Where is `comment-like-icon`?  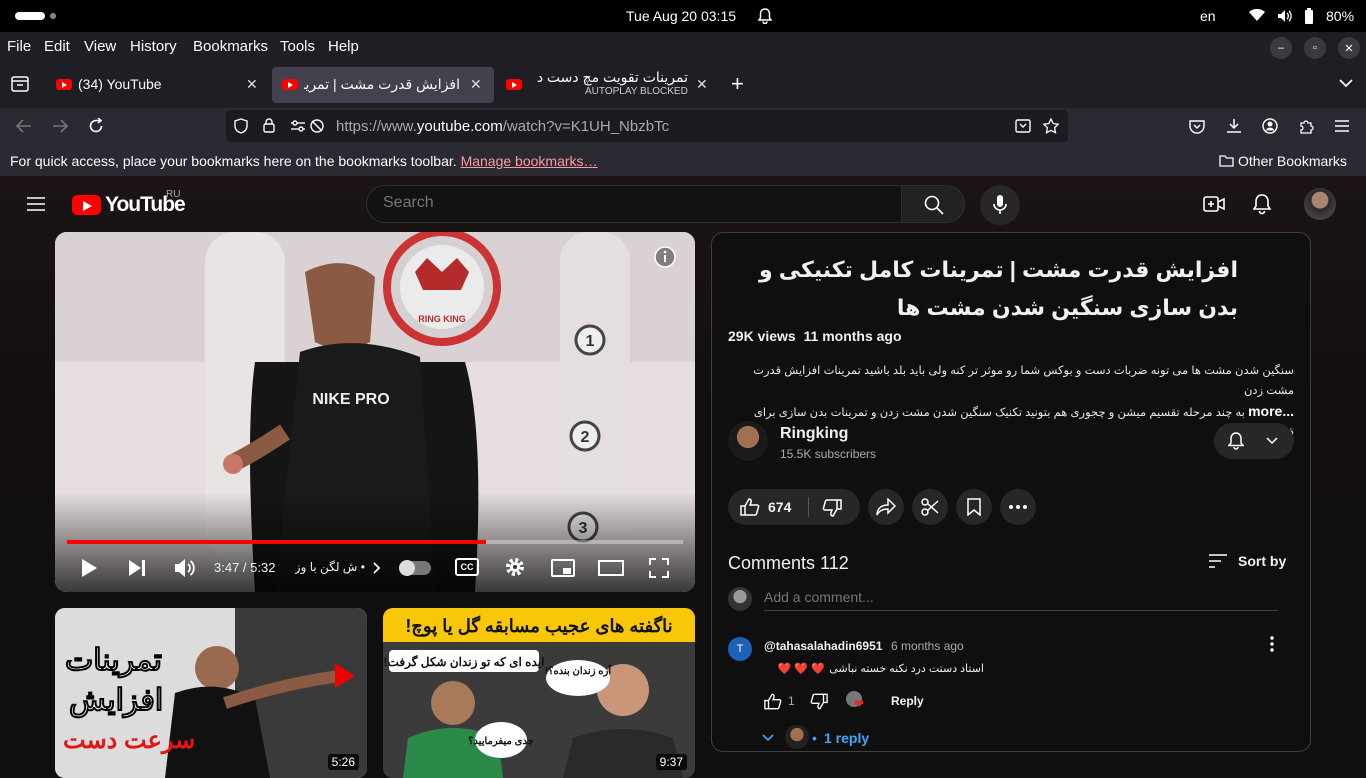 comment-like-icon is located at coordinates (773, 701).